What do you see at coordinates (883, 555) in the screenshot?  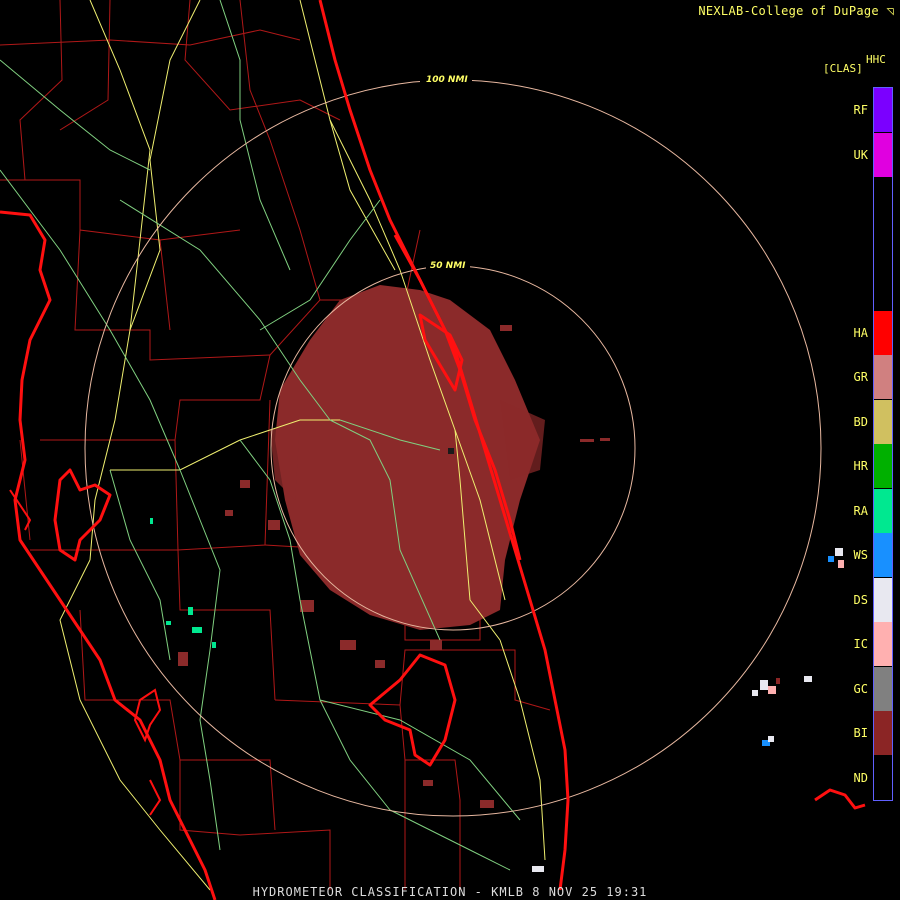 I see `legend-swatch-ws` at bounding box center [883, 555].